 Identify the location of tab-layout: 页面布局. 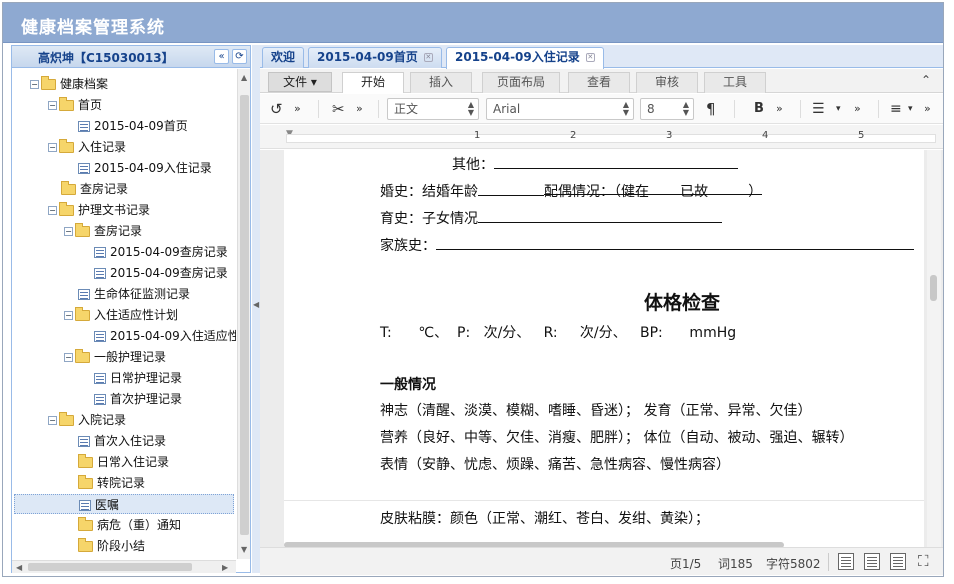
(521, 82).